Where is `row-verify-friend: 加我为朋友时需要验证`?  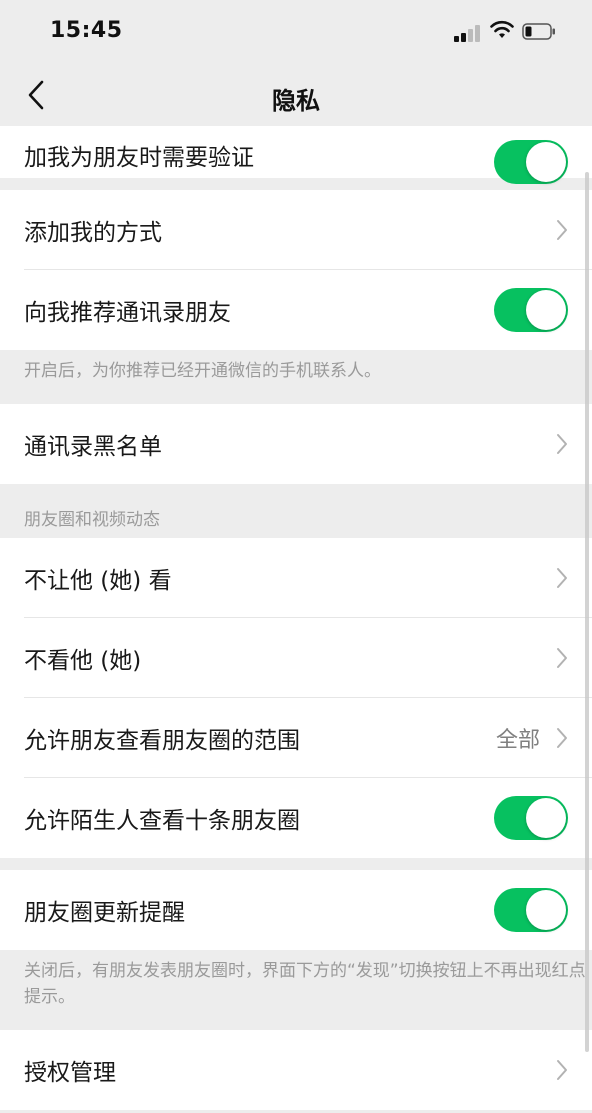 row-verify-friend: 加我为朋友时需要验证 is located at coordinates (296, 155).